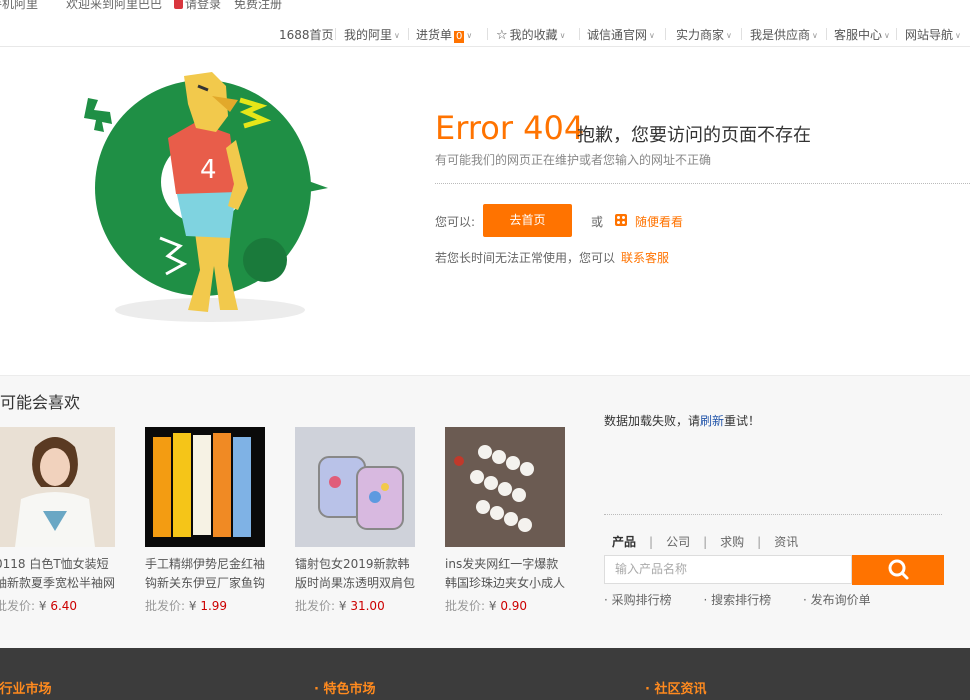  Describe the element at coordinates (786, 541) in the screenshot. I see `search-tab-news: 资讯` at that location.